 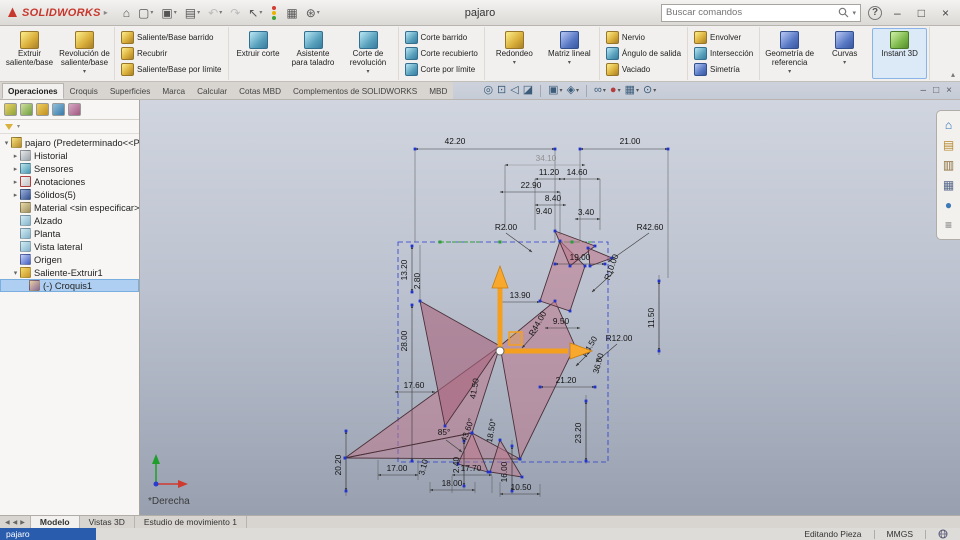 What do you see at coordinates (58, 109) in the screenshot?
I see `dimxpertmanager-tab-icon` at bounding box center [58, 109].